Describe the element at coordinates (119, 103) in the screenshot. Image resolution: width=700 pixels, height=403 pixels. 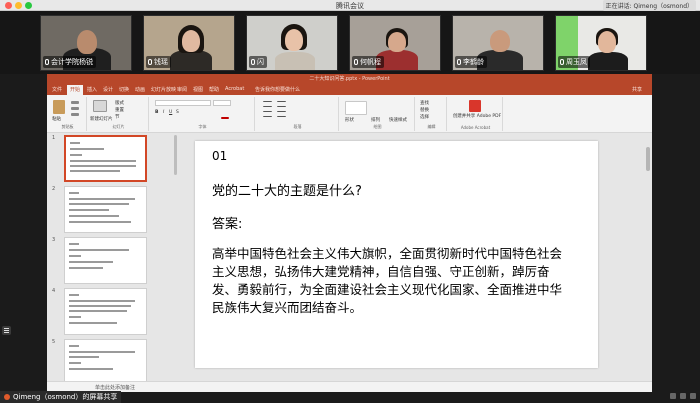
I see `layout-button: 版式` at that location.